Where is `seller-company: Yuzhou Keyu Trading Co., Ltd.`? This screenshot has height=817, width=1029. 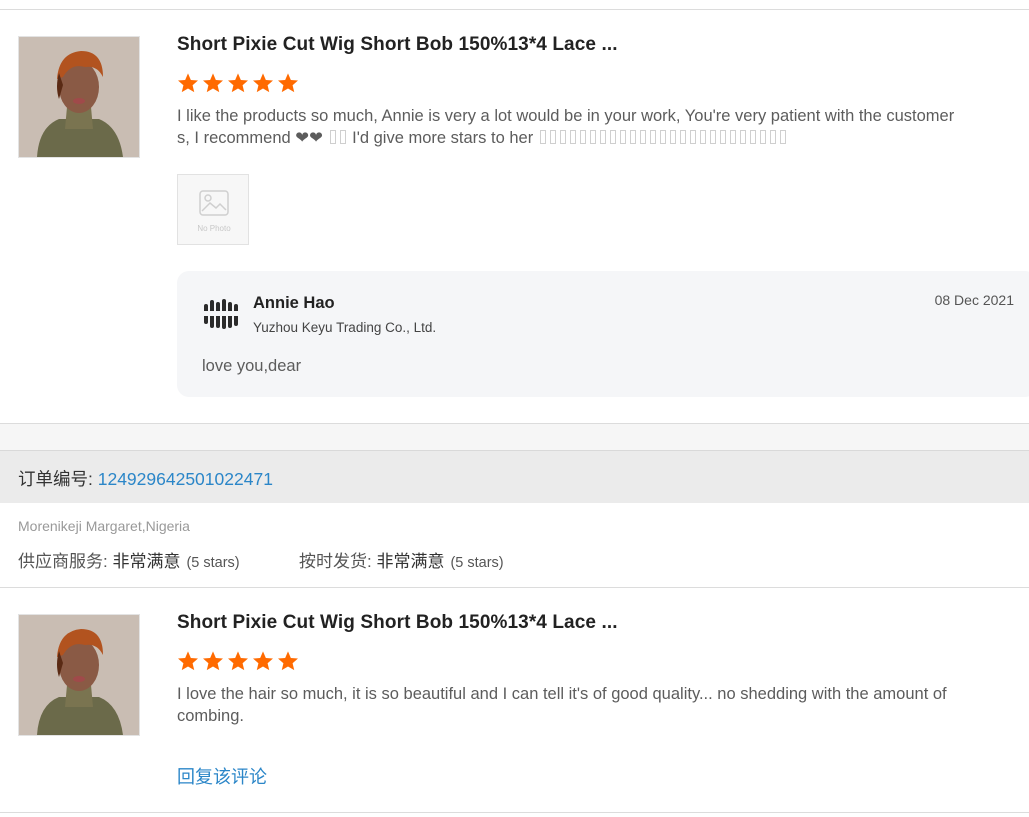 seller-company: Yuzhou Keyu Trading Co., Ltd. is located at coordinates (345, 327).